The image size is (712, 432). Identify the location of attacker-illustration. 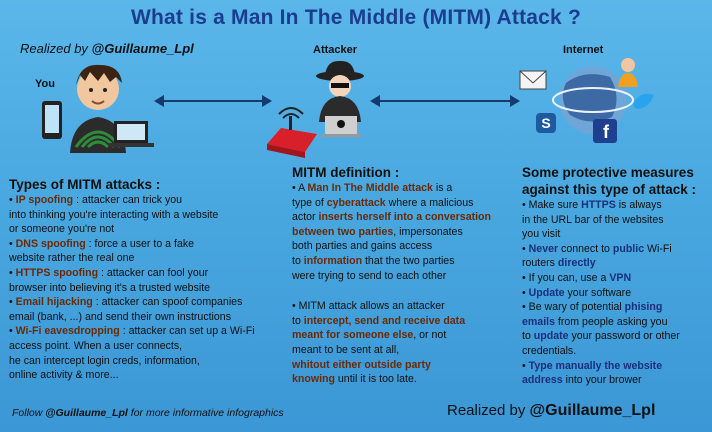
(315, 109).